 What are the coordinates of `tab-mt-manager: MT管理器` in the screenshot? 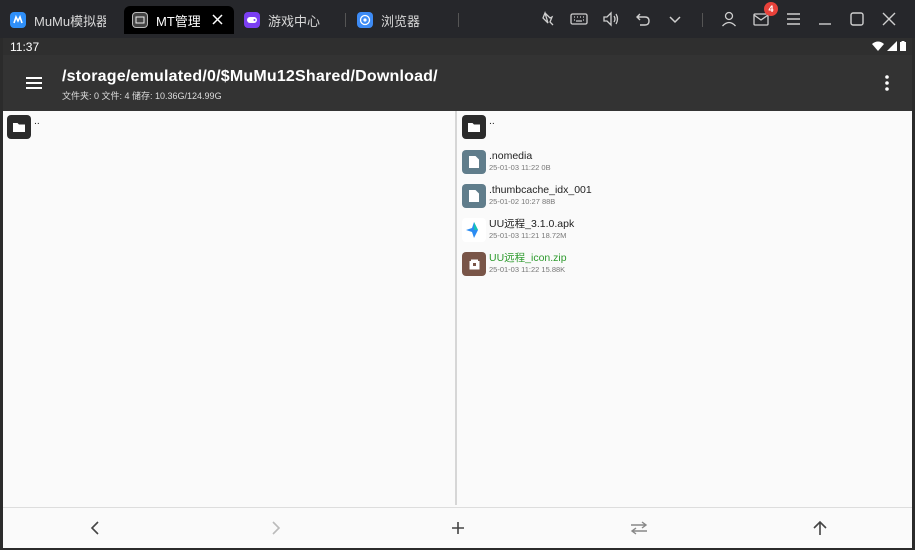 It's located at (179, 20).